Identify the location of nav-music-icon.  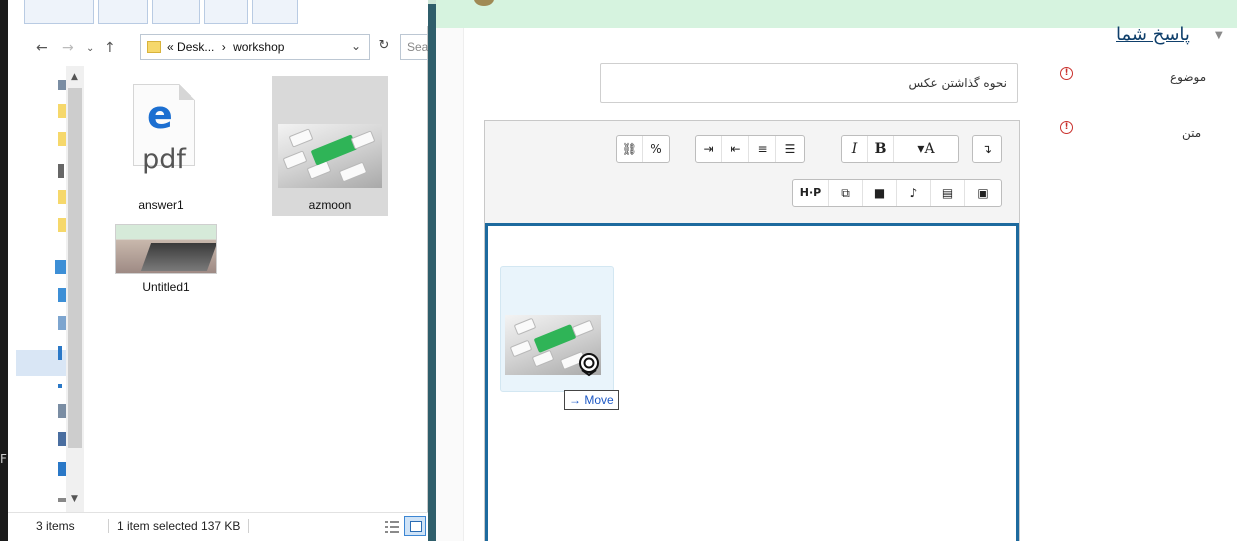
(60, 386).